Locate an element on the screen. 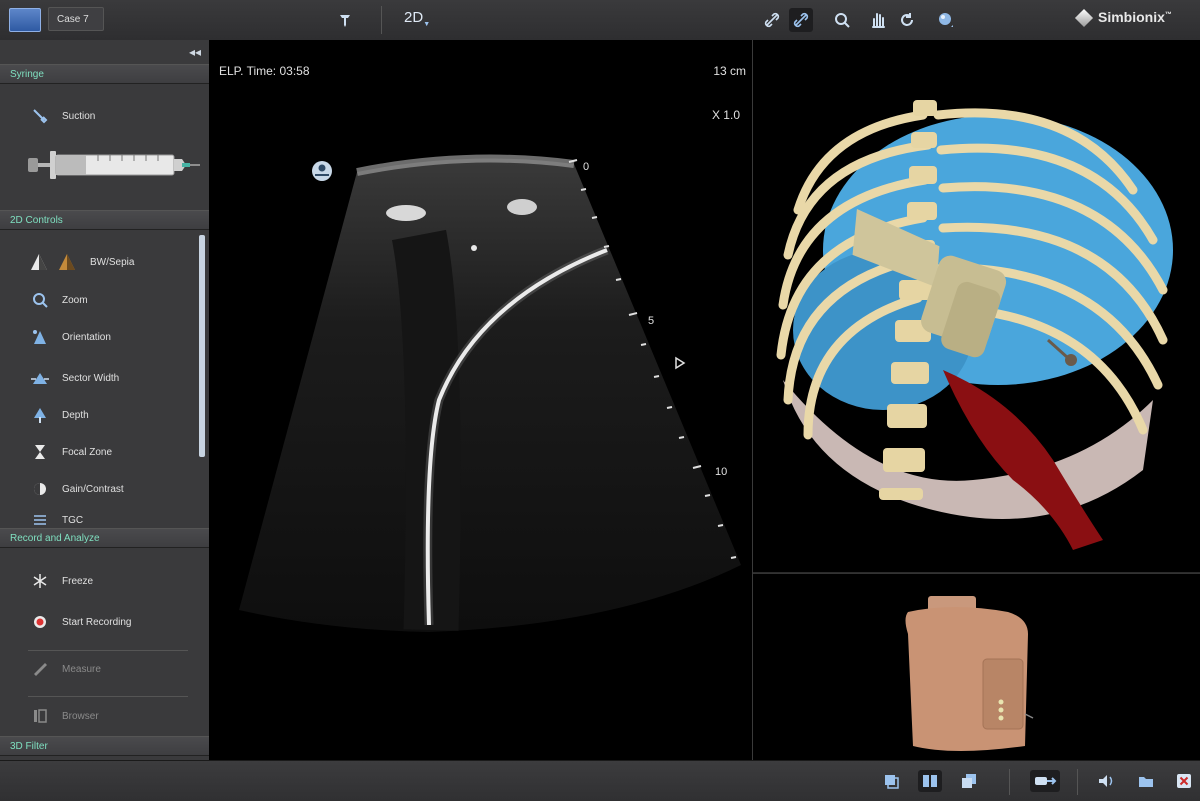  syringe-icon is located at coordinates (40, 116).